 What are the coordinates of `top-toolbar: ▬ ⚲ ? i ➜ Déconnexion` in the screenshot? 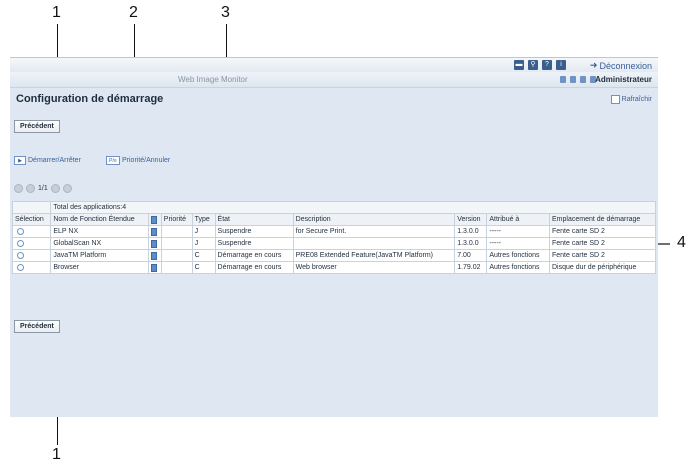 It's located at (334, 65).